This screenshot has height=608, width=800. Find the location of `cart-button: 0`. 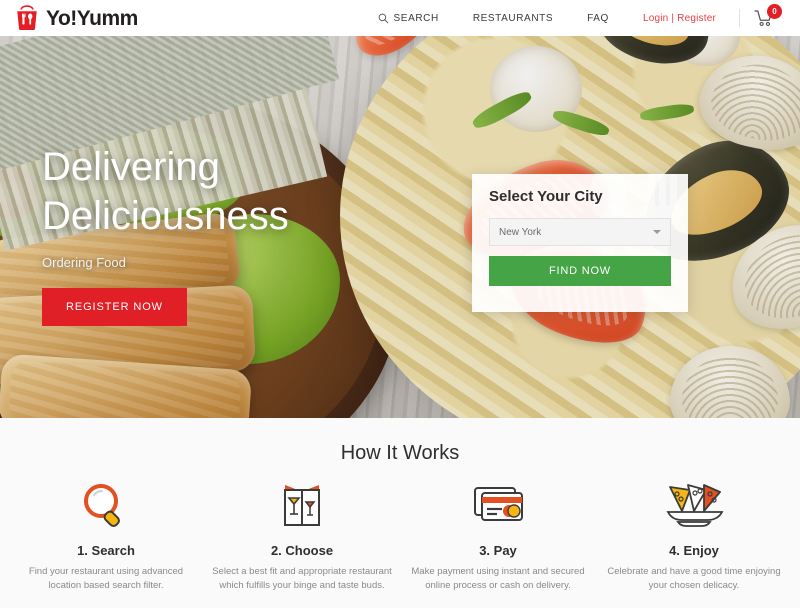

cart-button: 0 is located at coordinates (766, 15).